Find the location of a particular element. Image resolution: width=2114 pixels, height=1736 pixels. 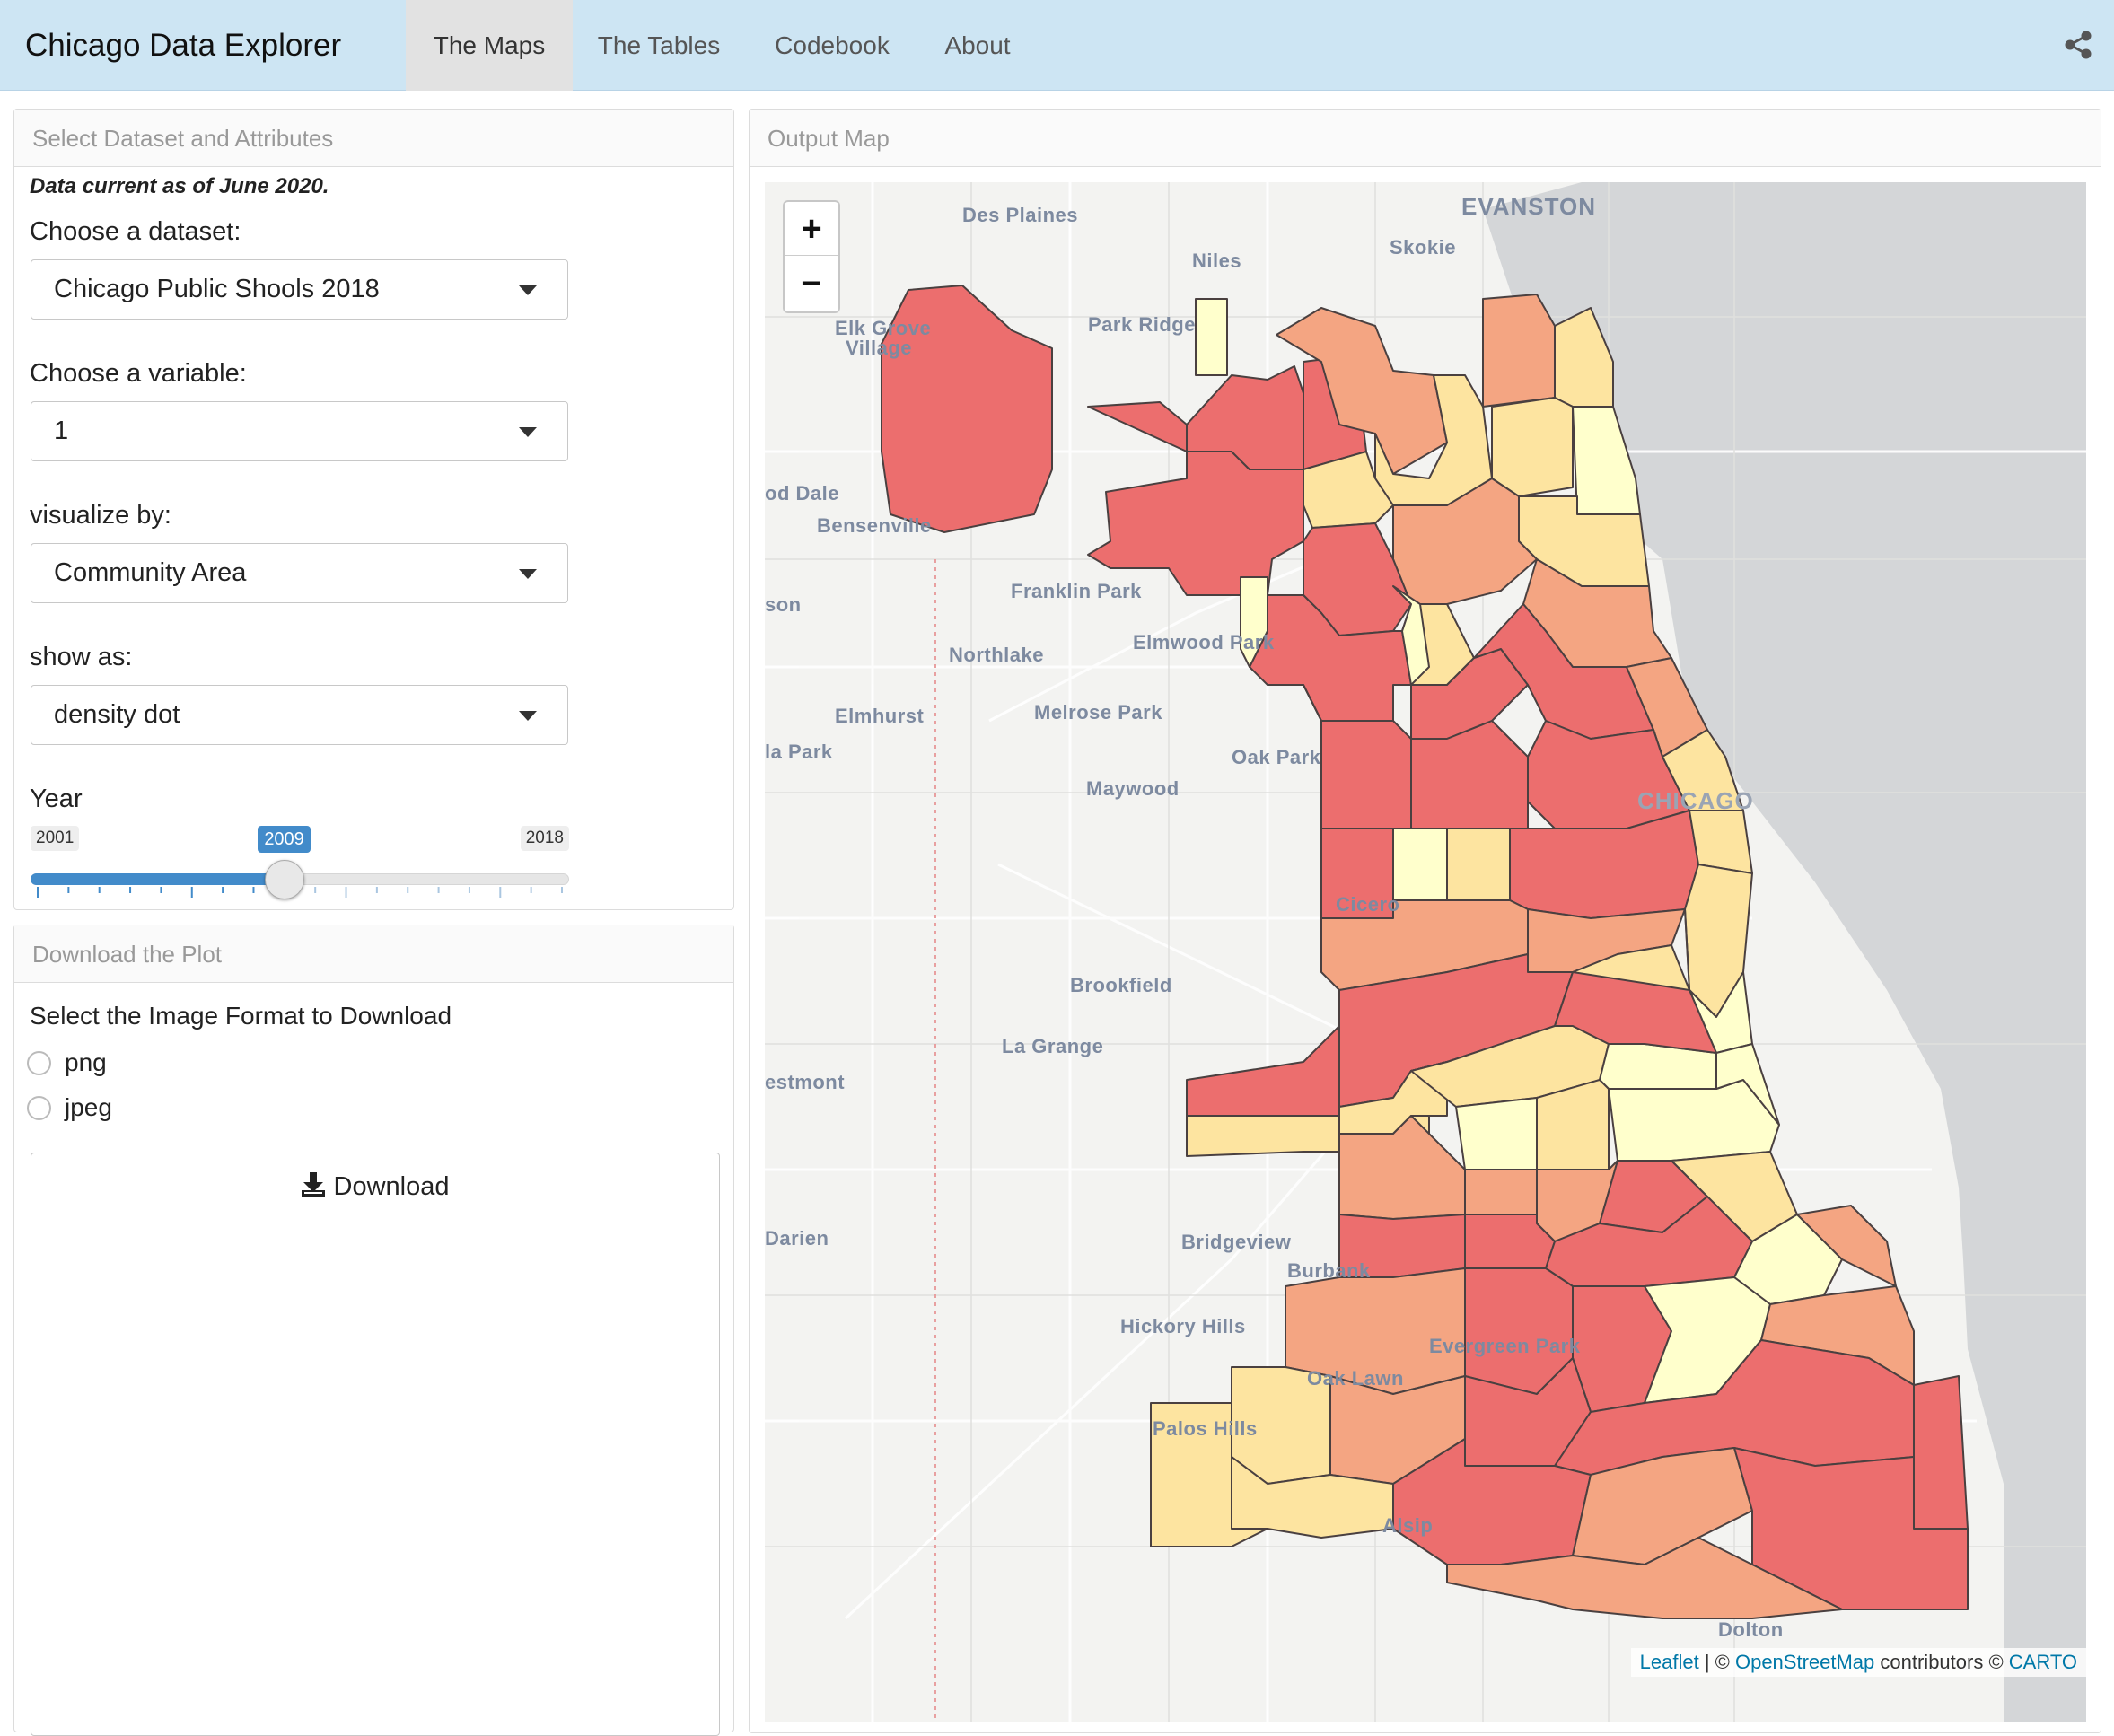

place-label: Burbank is located at coordinates (1329, 1271).